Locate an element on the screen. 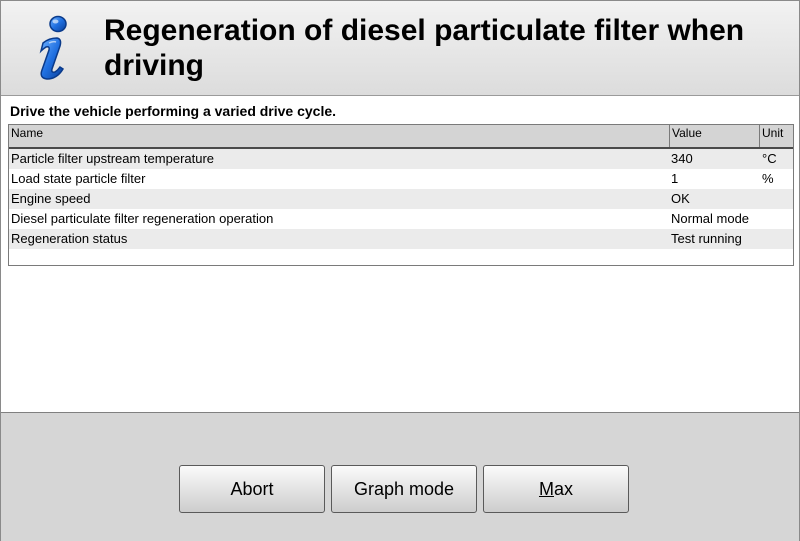 The height and width of the screenshot is (541, 800). column-header-unit: Unit is located at coordinates (773, 133).